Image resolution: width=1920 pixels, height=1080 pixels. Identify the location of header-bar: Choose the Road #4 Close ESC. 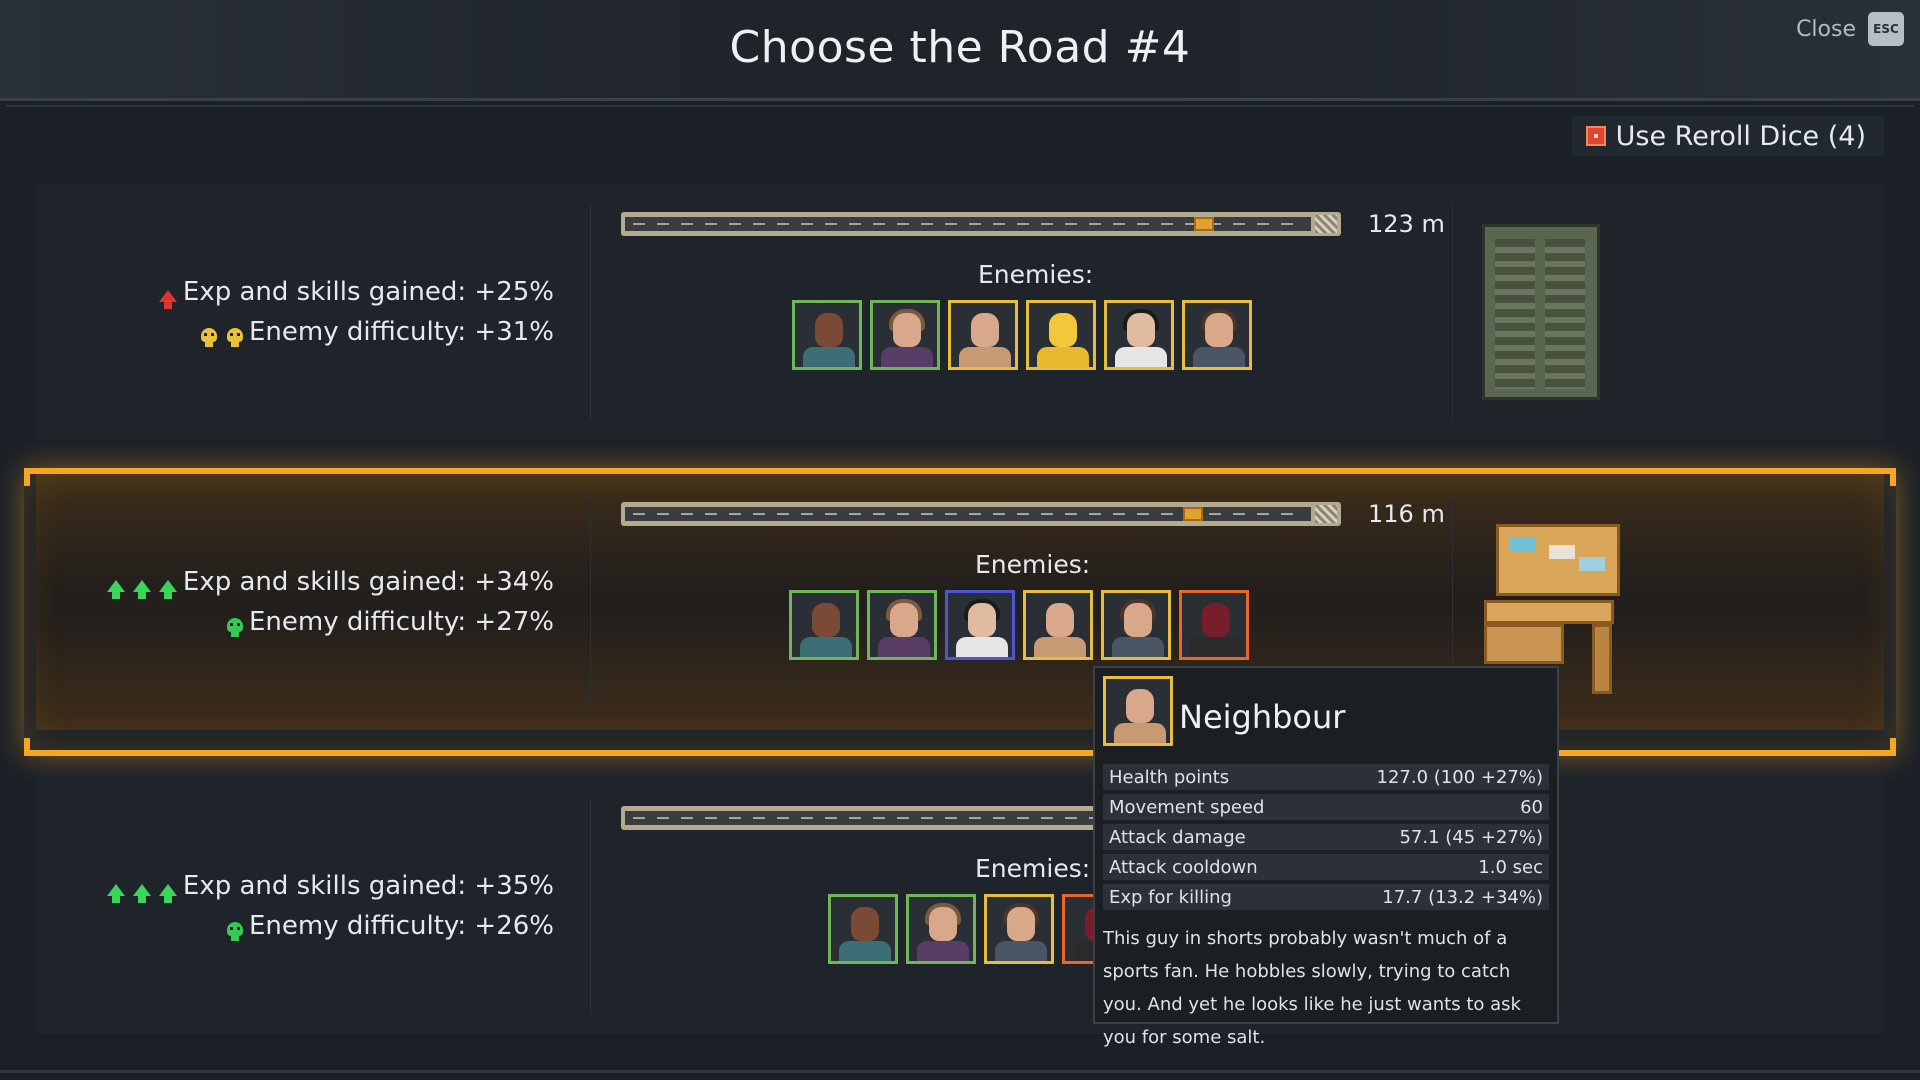
(960, 50).